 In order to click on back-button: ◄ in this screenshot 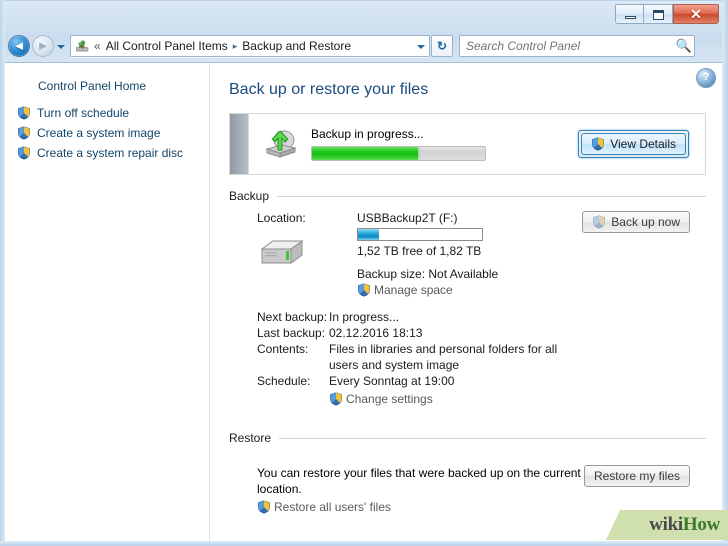, I will do `click(19, 46)`.